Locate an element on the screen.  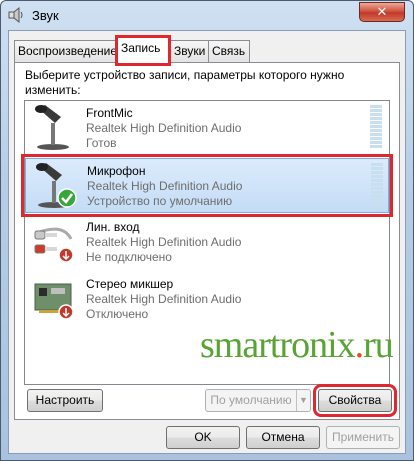
watermark-text: smartronix.ru is located at coordinates (297, 345).